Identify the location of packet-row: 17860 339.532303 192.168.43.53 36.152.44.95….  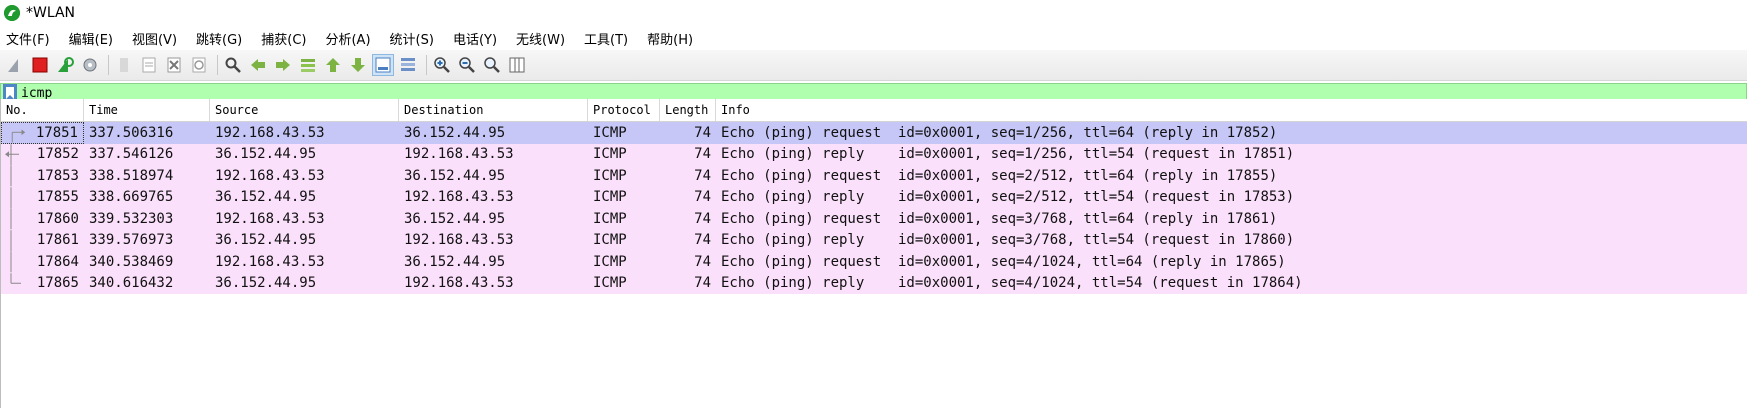
(874, 219).